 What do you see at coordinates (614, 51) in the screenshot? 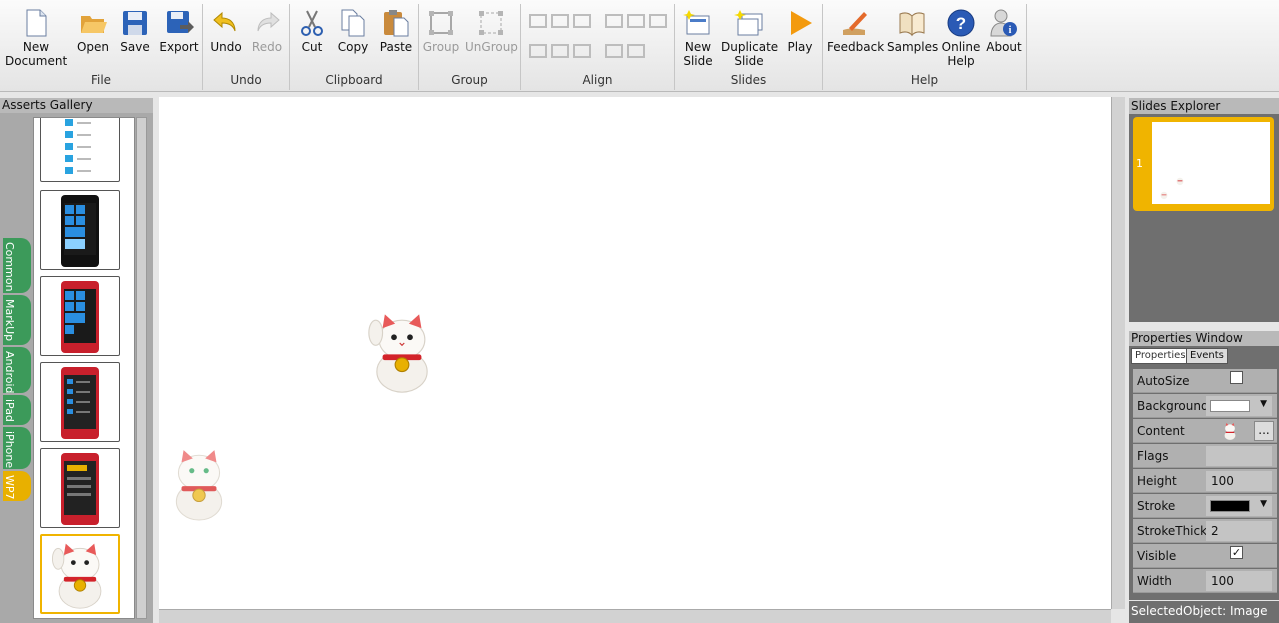
I see `distribute-horizontal-icon` at bounding box center [614, 51].